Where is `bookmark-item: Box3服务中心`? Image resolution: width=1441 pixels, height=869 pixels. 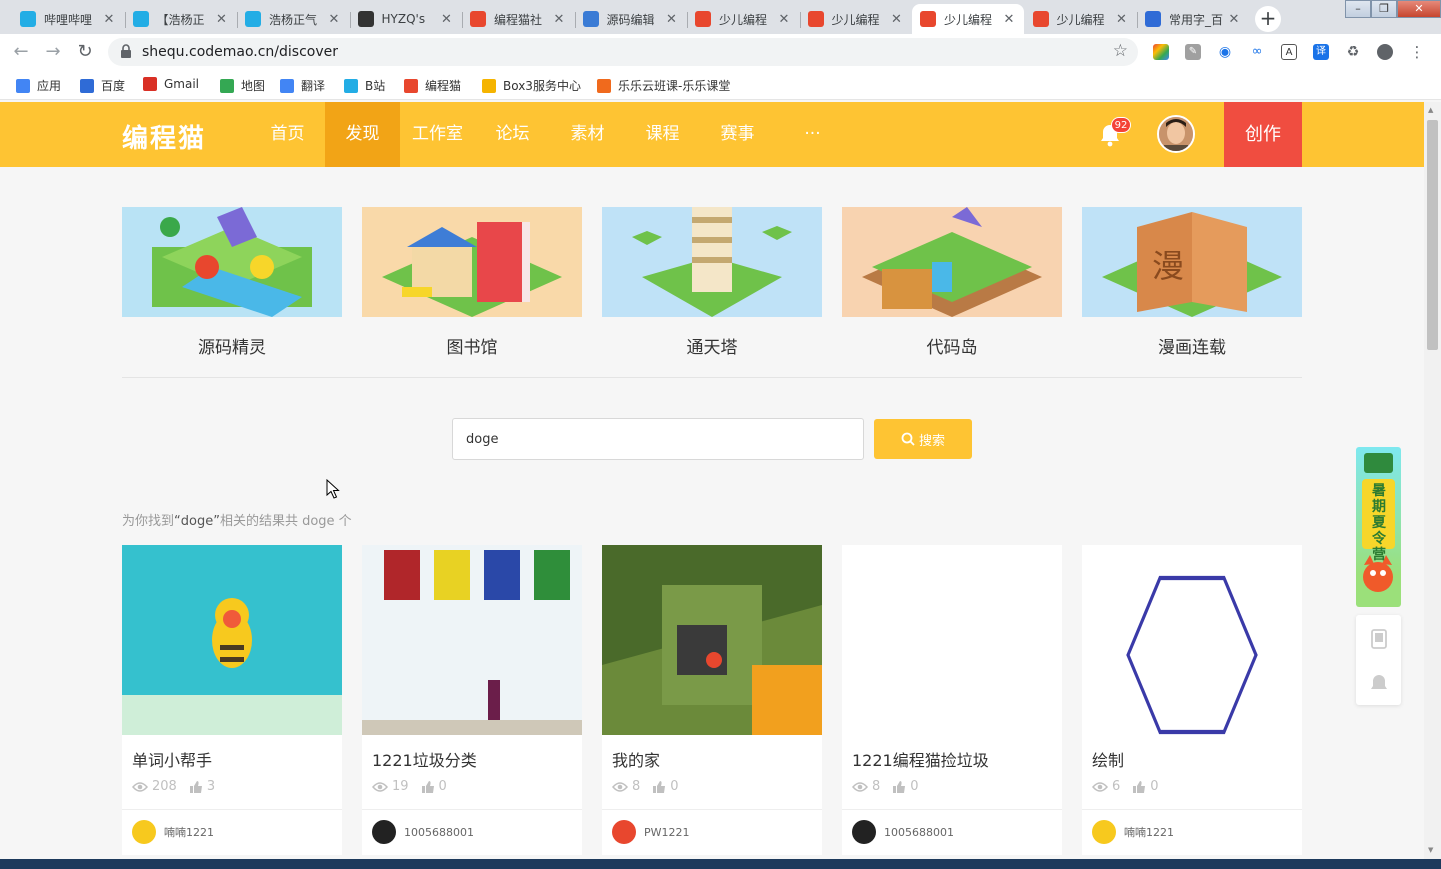
bookmark-item: Box3服务中心 is located at coordinates (531, 85).